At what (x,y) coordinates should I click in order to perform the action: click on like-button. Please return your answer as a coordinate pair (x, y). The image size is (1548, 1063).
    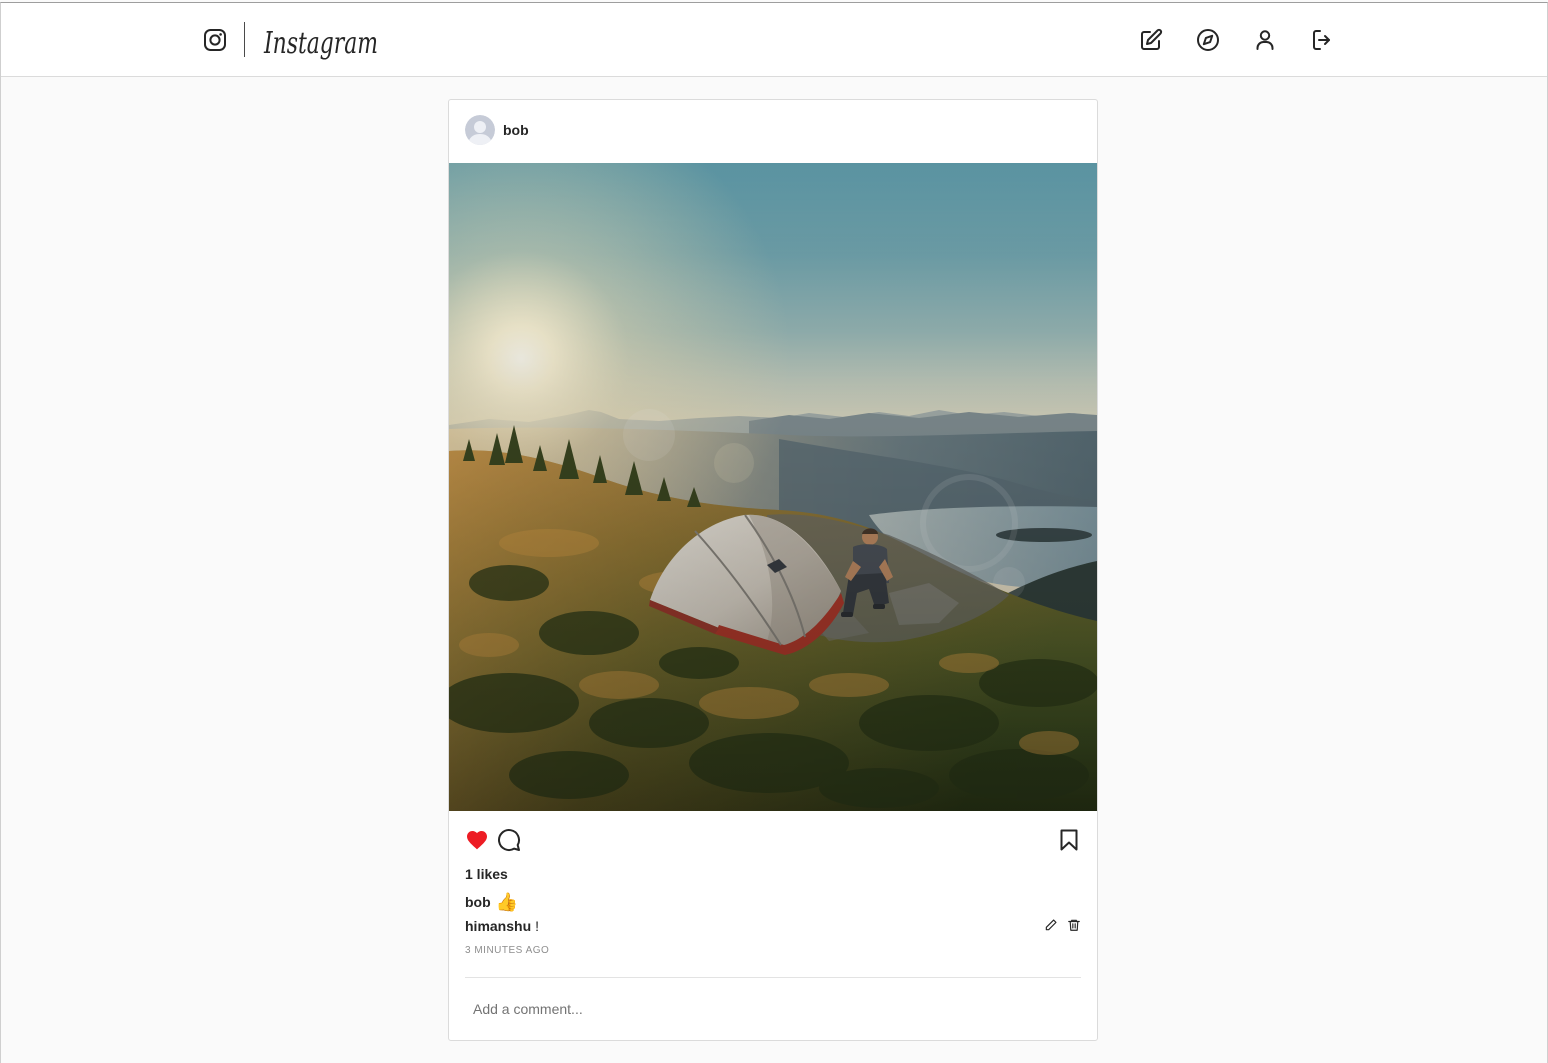
    Looking at the image, I should click on (477, 840).